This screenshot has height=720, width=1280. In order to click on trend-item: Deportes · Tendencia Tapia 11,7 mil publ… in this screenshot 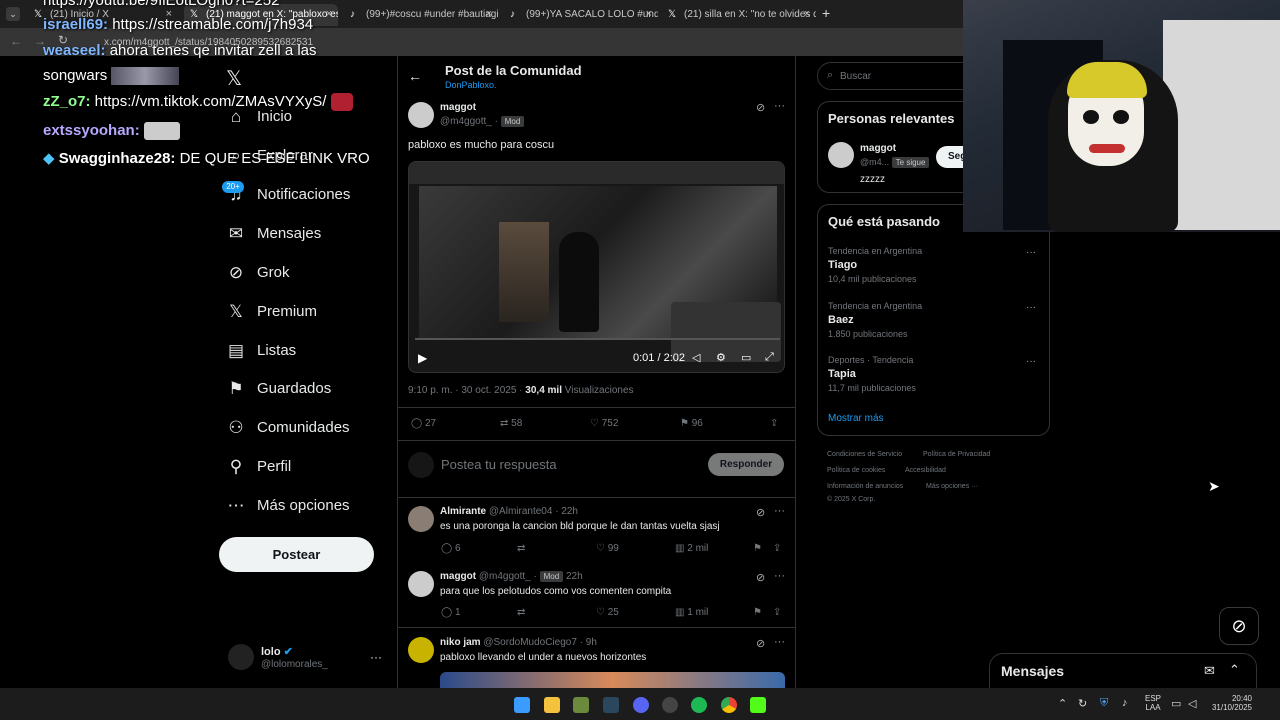, I will do `click(872, 374)`.